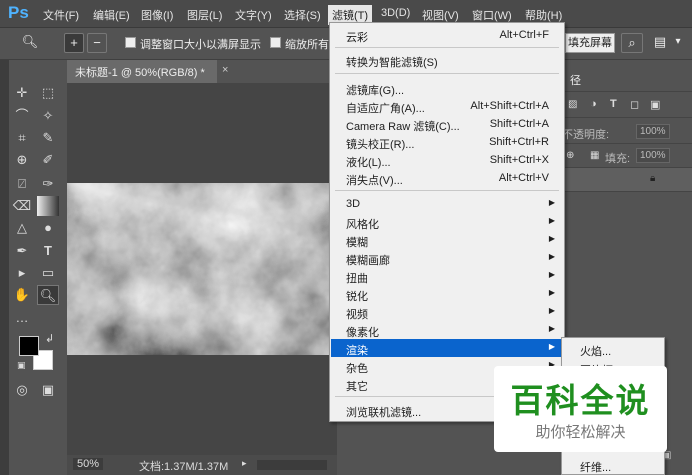  I want to click on smart-filter-icon: ▣, so click(655, 104).